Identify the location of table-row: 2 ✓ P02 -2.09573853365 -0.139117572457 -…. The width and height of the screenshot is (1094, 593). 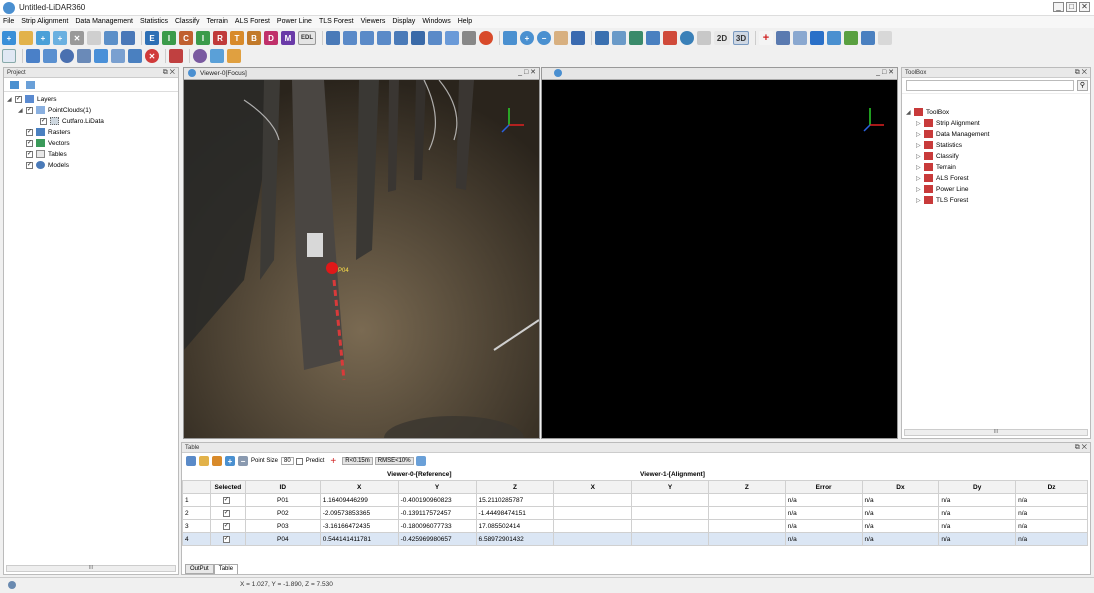
(635, 513).